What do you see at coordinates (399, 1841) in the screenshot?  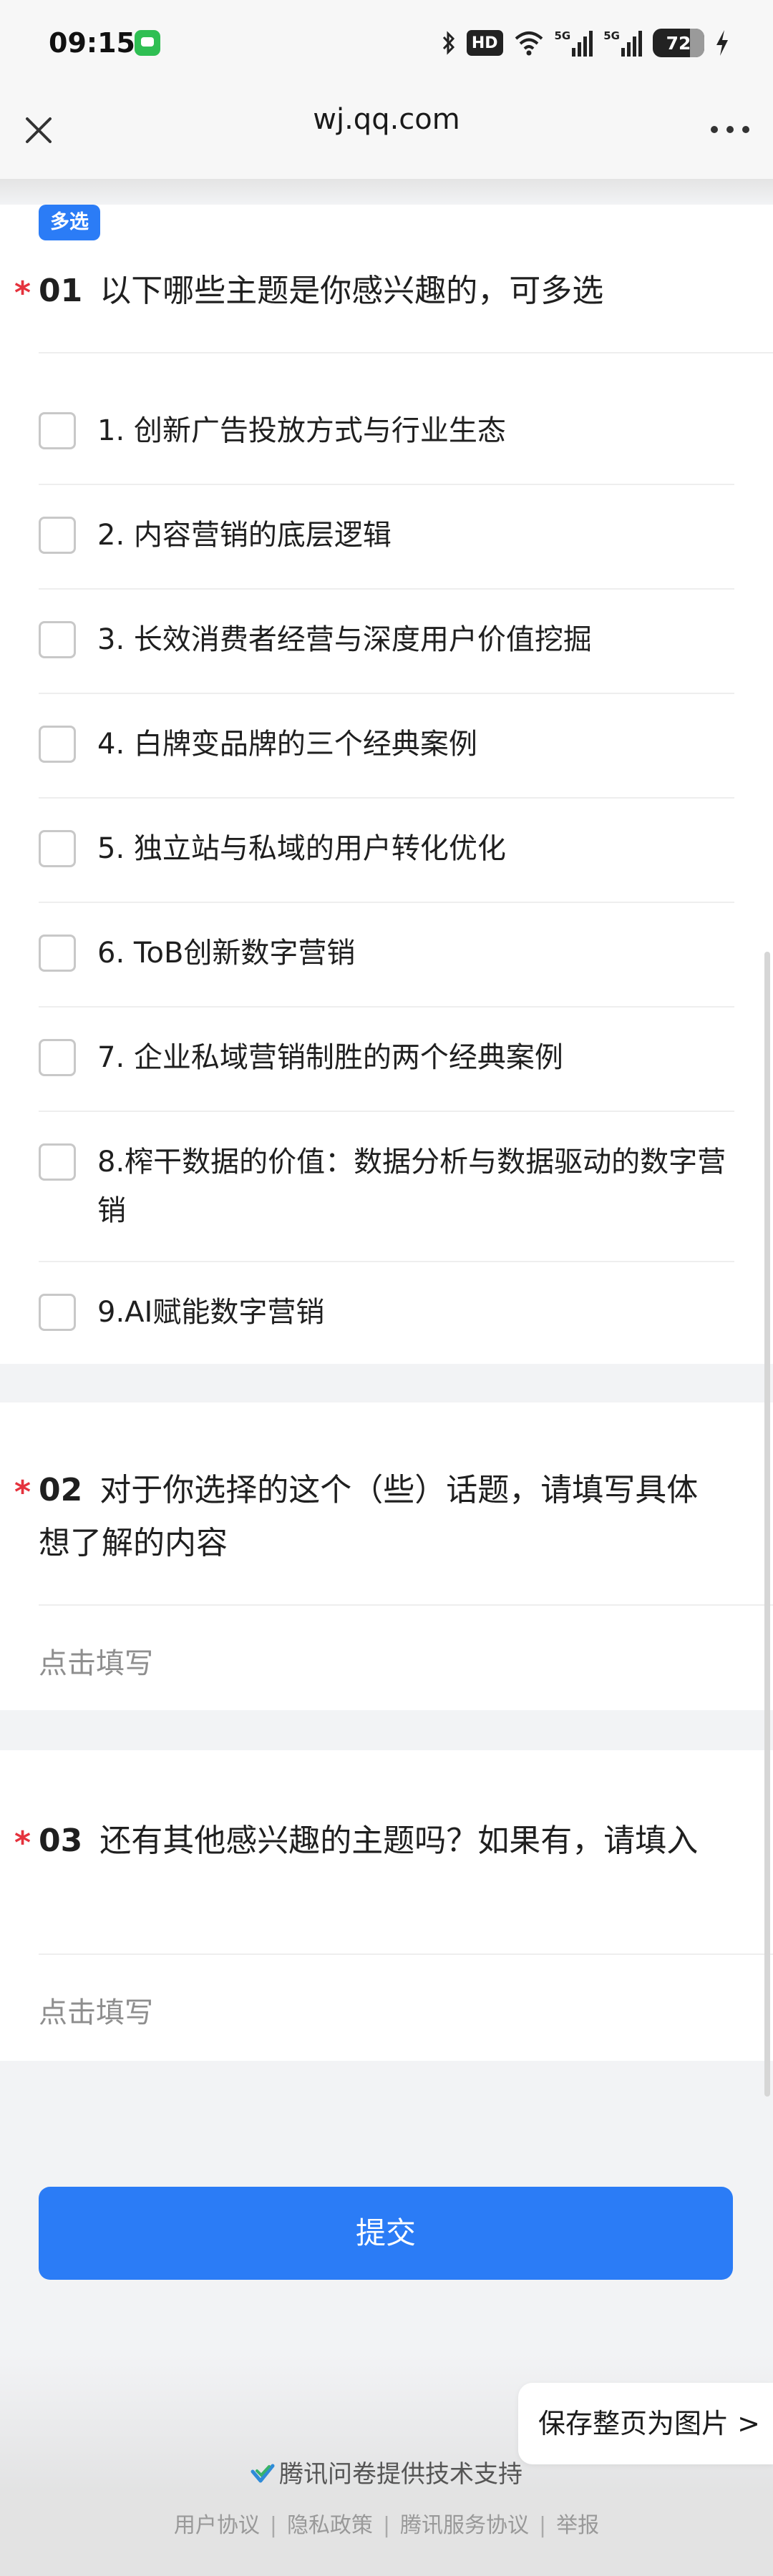 I see `question-text: 还有其他感兴趣的主题吗？如果有，请填入` at bounding box center [399, 1841].